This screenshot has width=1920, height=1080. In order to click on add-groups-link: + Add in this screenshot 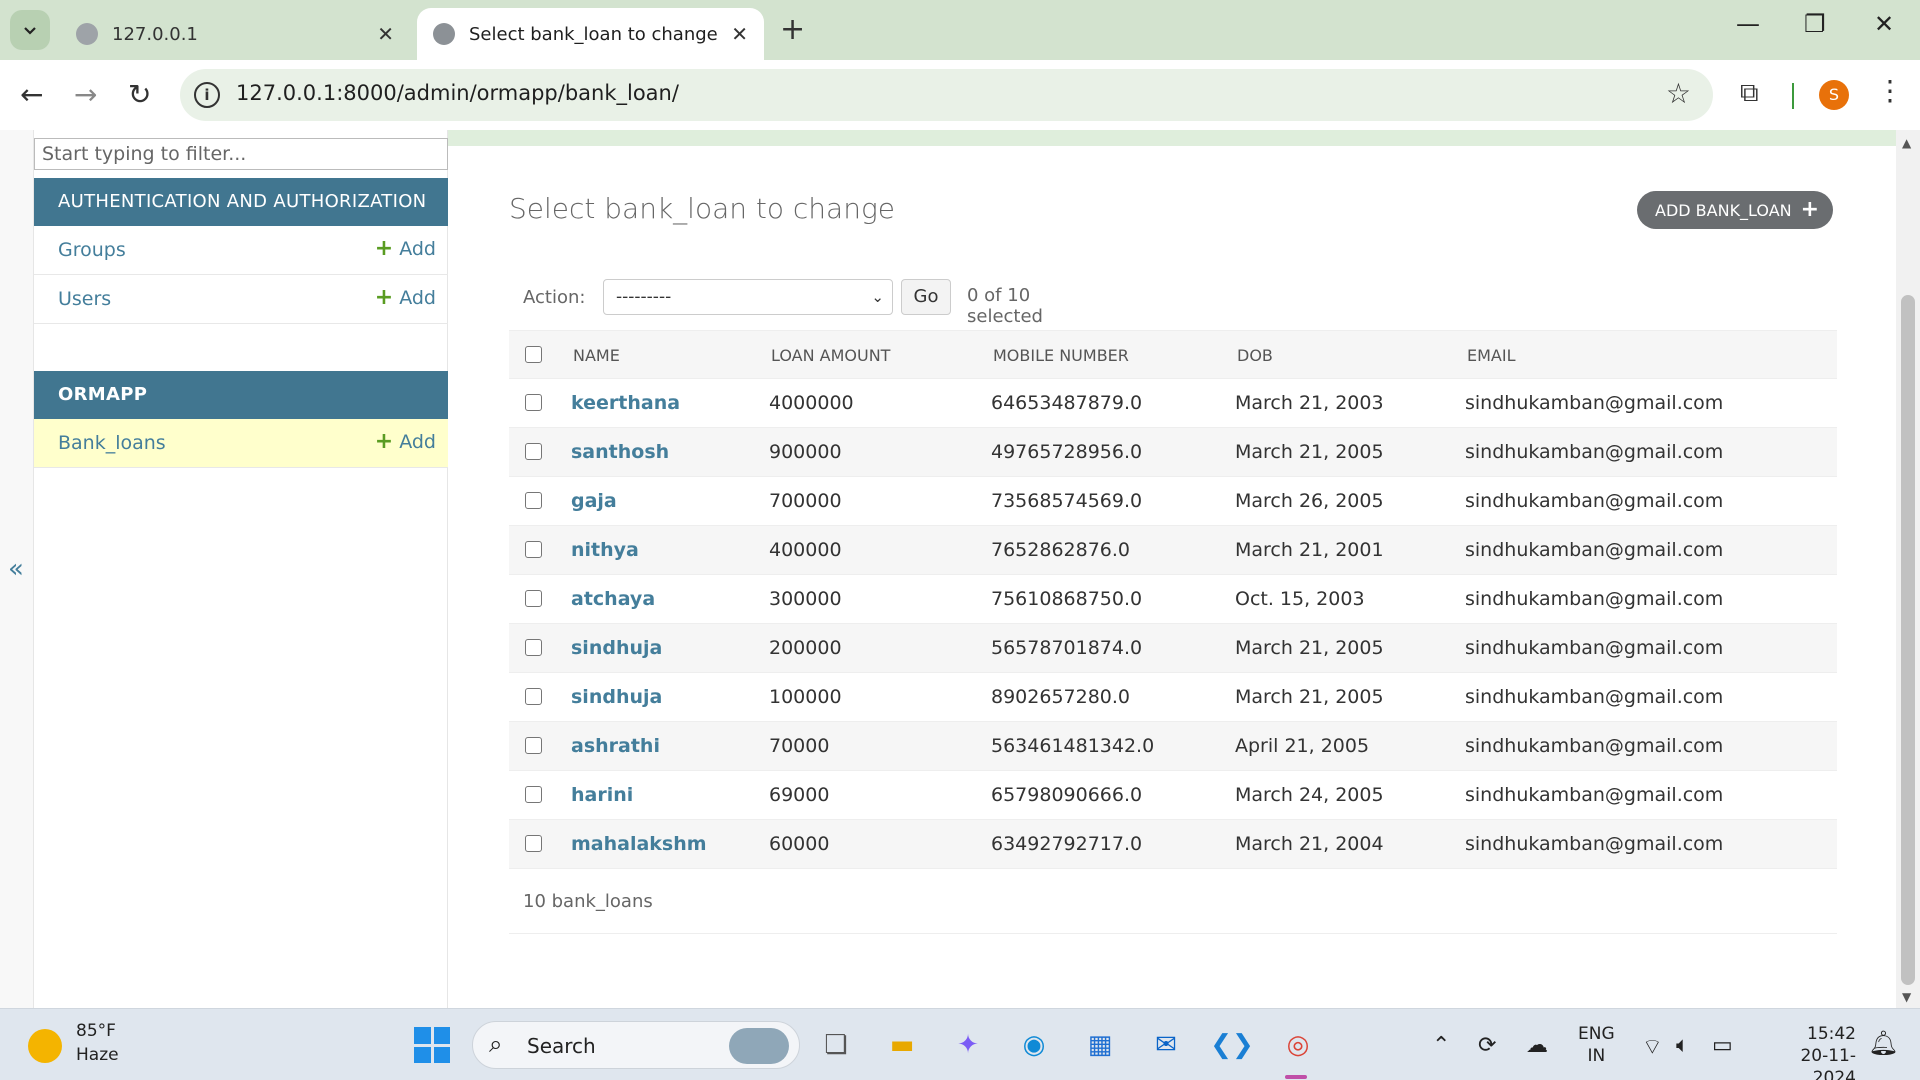, I will do `click(405, 249)`.